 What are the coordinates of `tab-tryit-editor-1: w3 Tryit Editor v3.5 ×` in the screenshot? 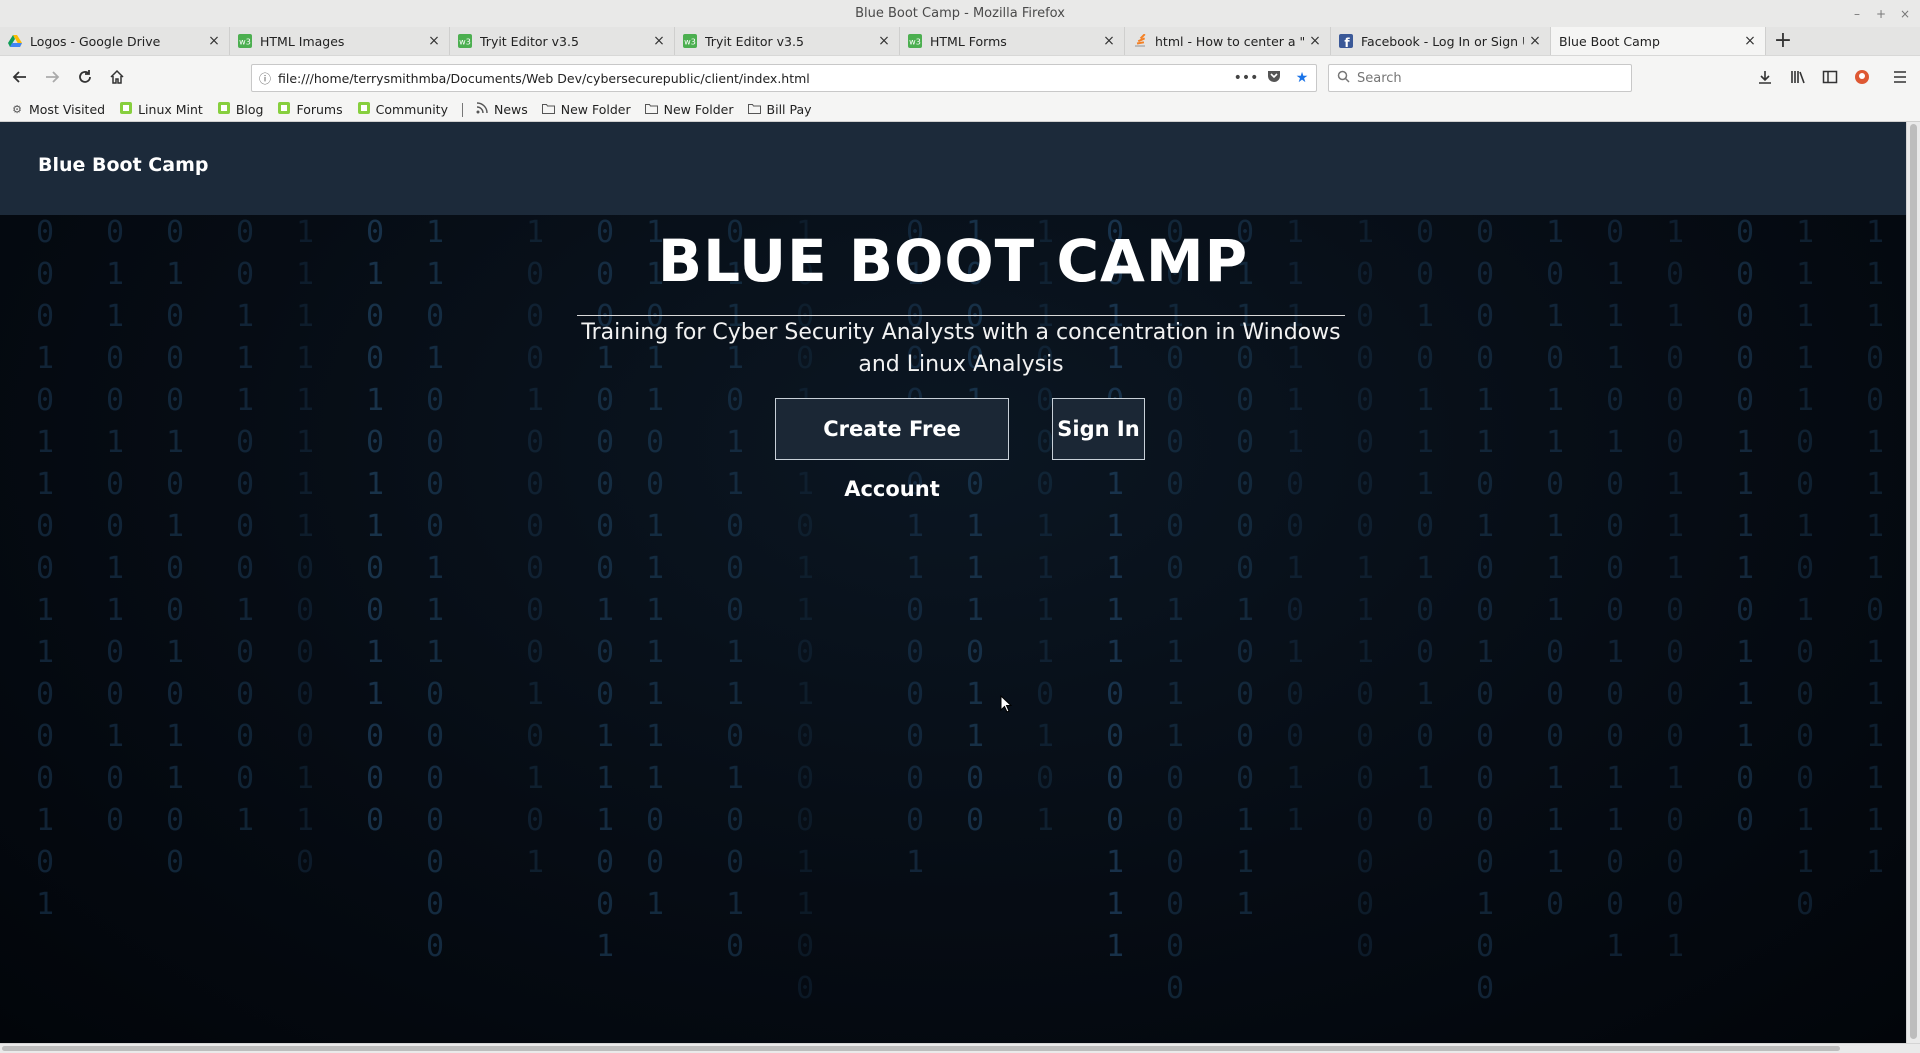 It's located at (562, 41).